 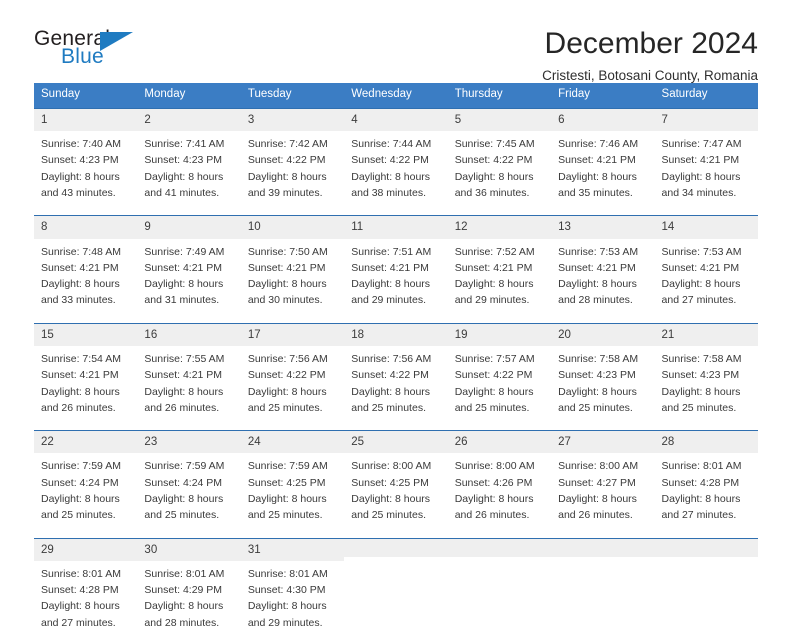 What do you see at coordinates (81, 359) in the screenshot?
I see `sunrise-text: Sunrise: 7:54 AM` at bounding box center [81, 359].